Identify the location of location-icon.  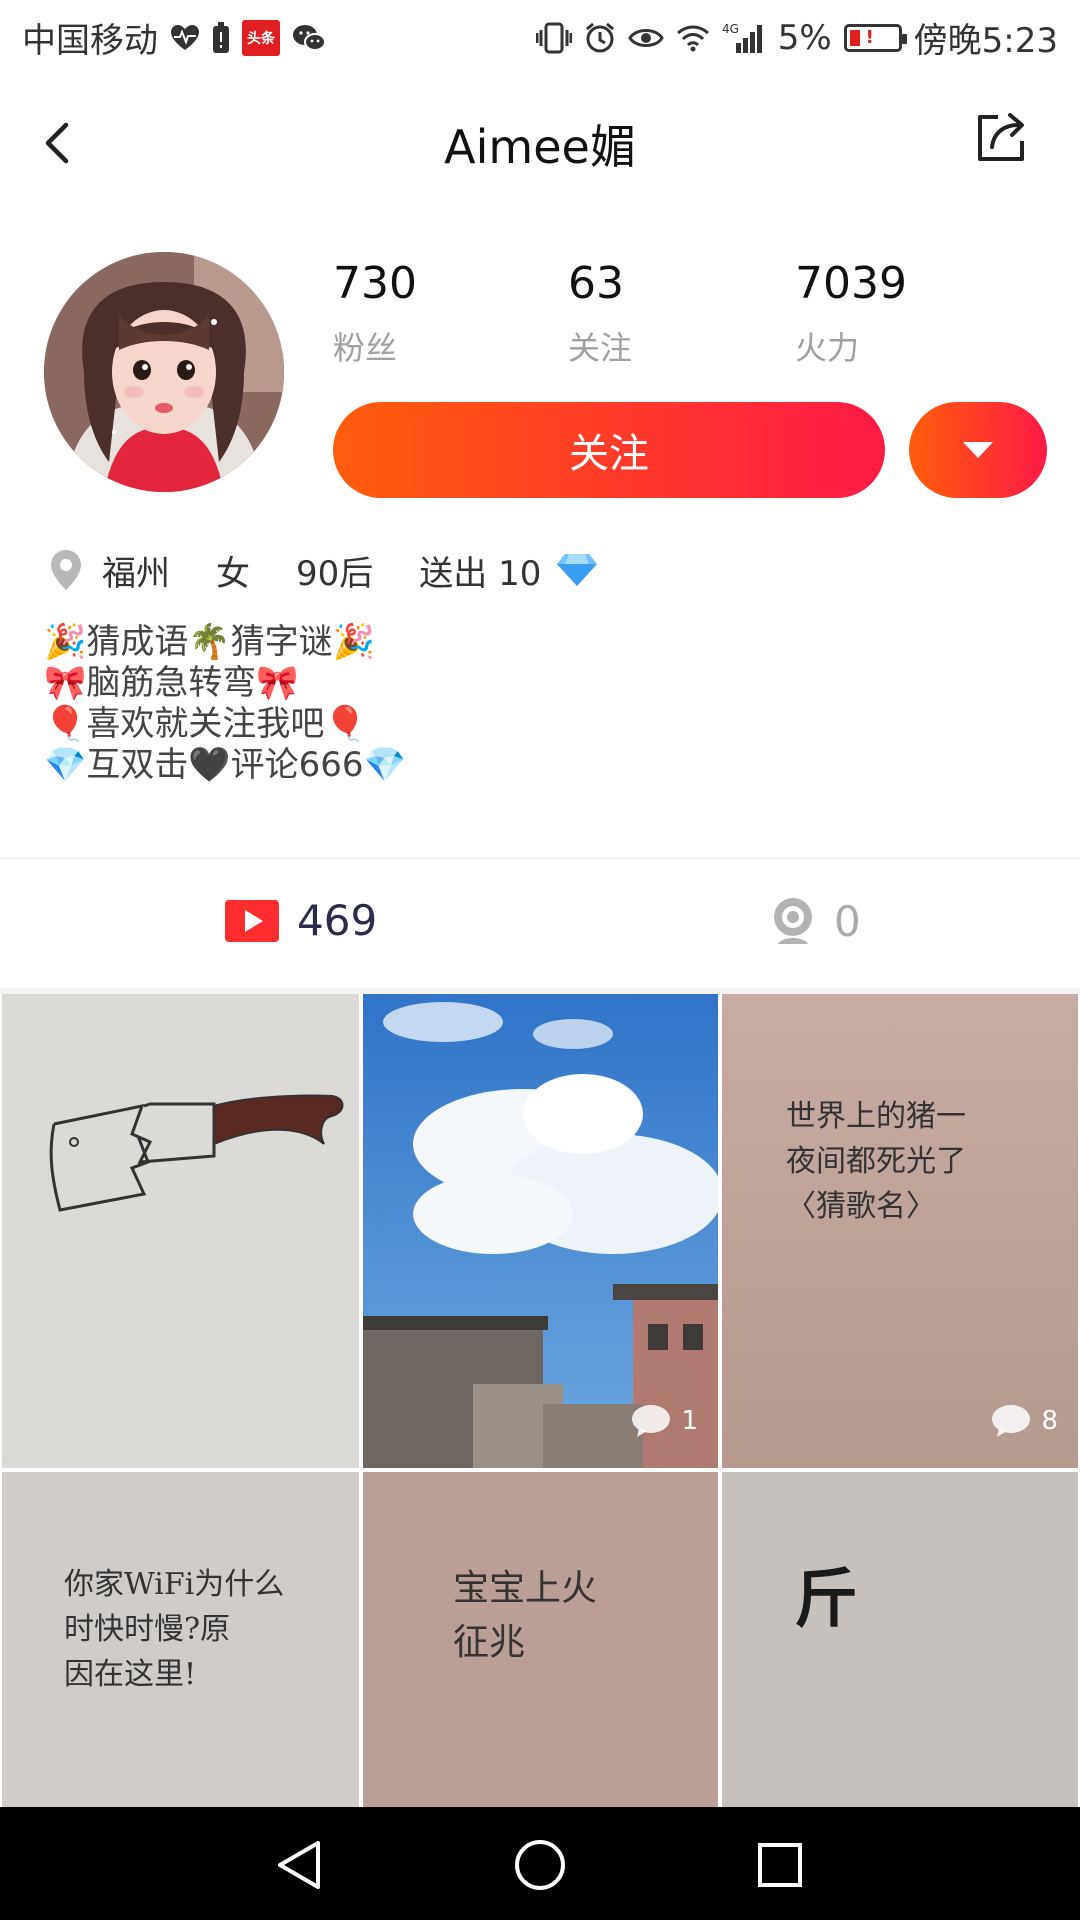
(66, 570).